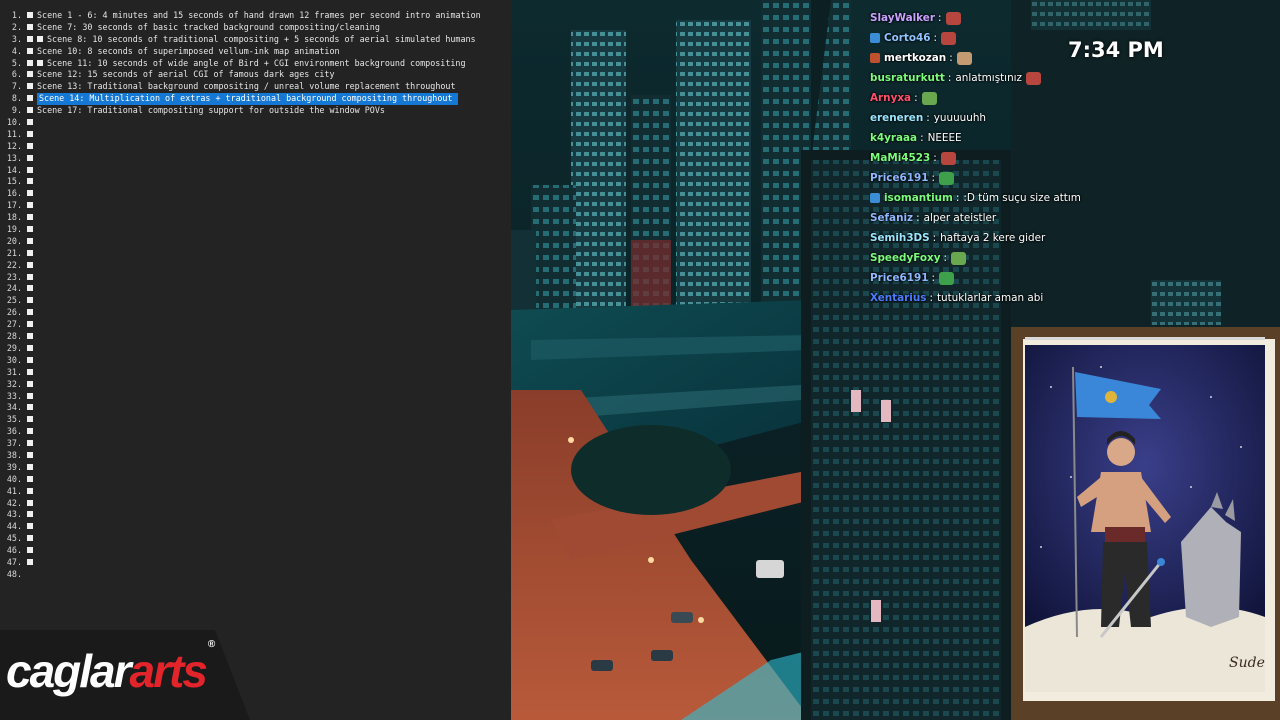  Describe the element at coordinates (240, 551) in the screenshot. I see `editor-line: 46.` at that location.